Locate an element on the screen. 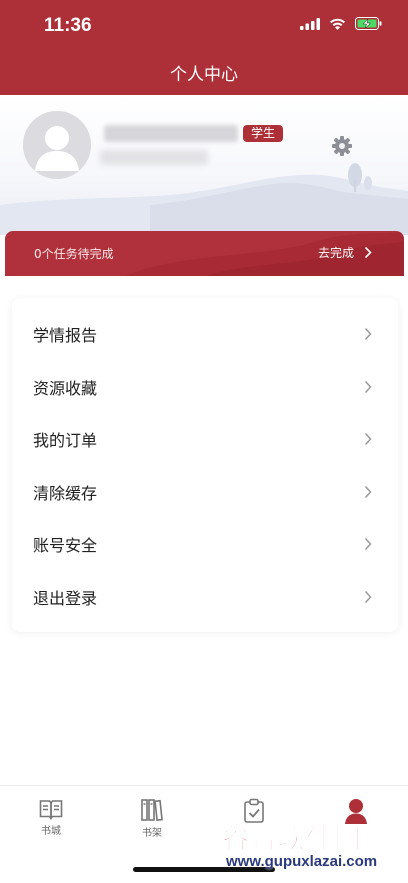 The height and width of the screenshot is (883, 408). menu-item-label: 退出登录 is located at coordinates (65, 598).